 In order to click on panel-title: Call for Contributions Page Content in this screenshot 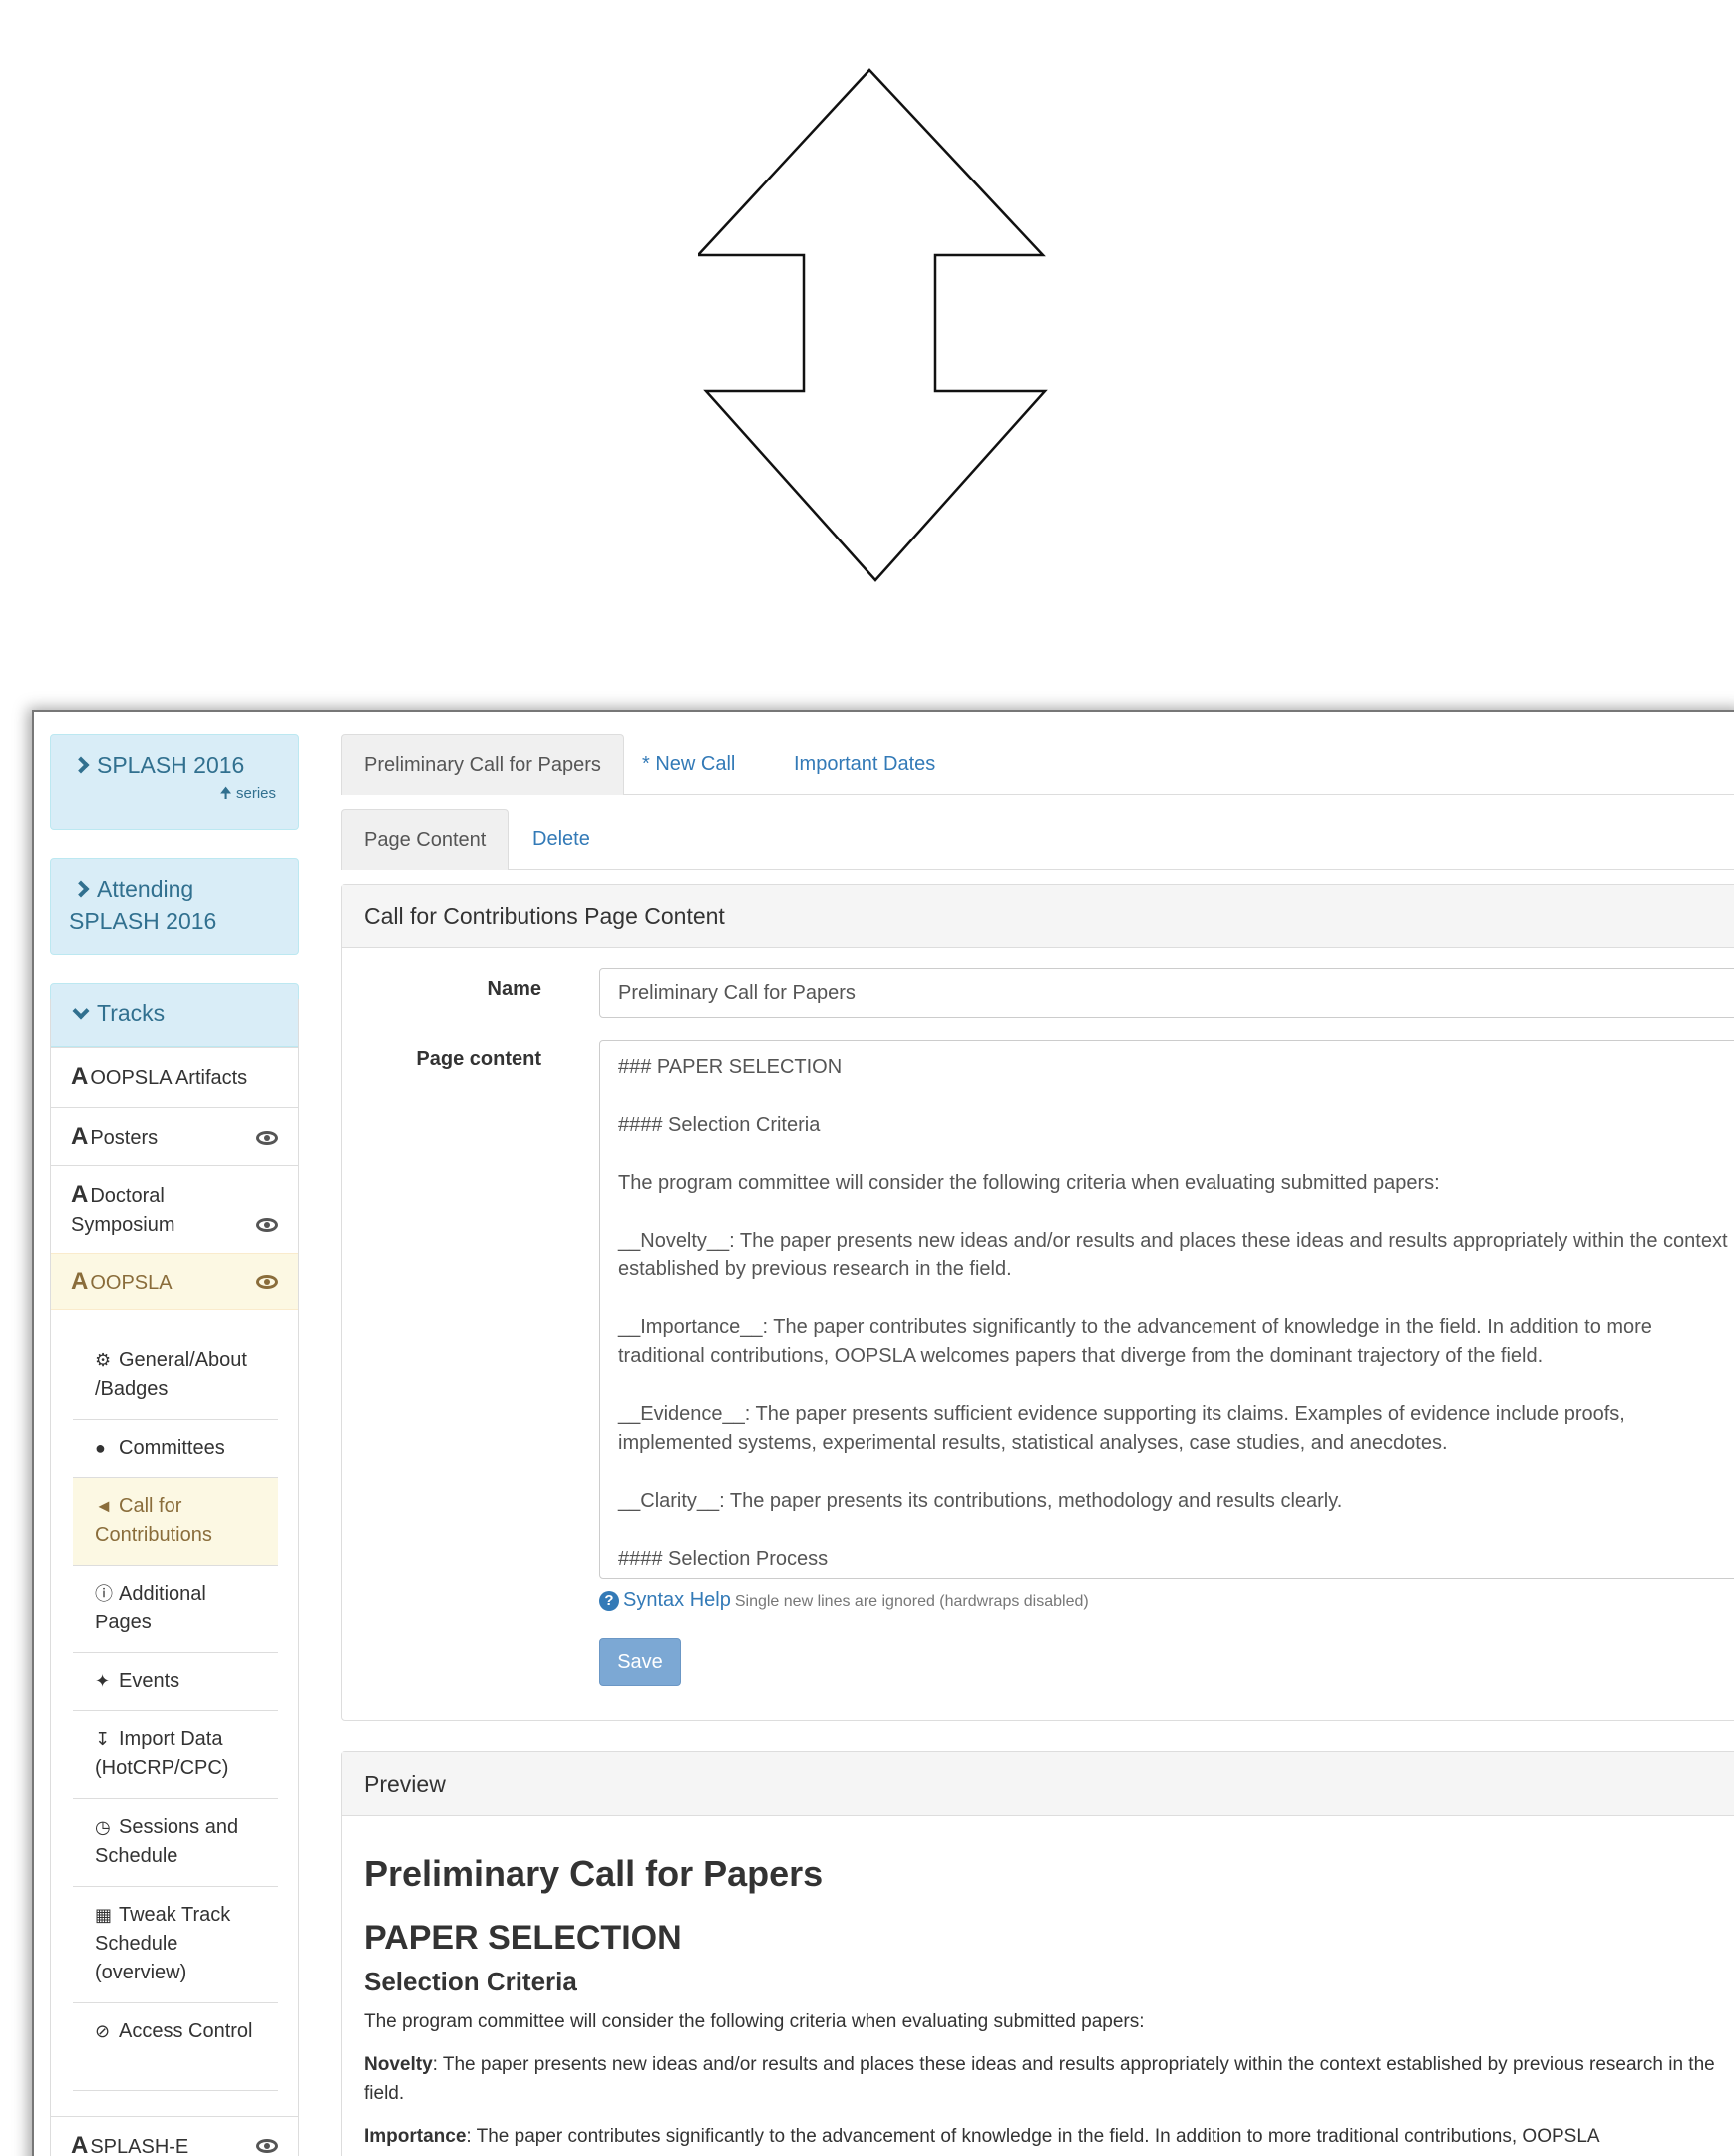, I will do `click(1038, 917)`.